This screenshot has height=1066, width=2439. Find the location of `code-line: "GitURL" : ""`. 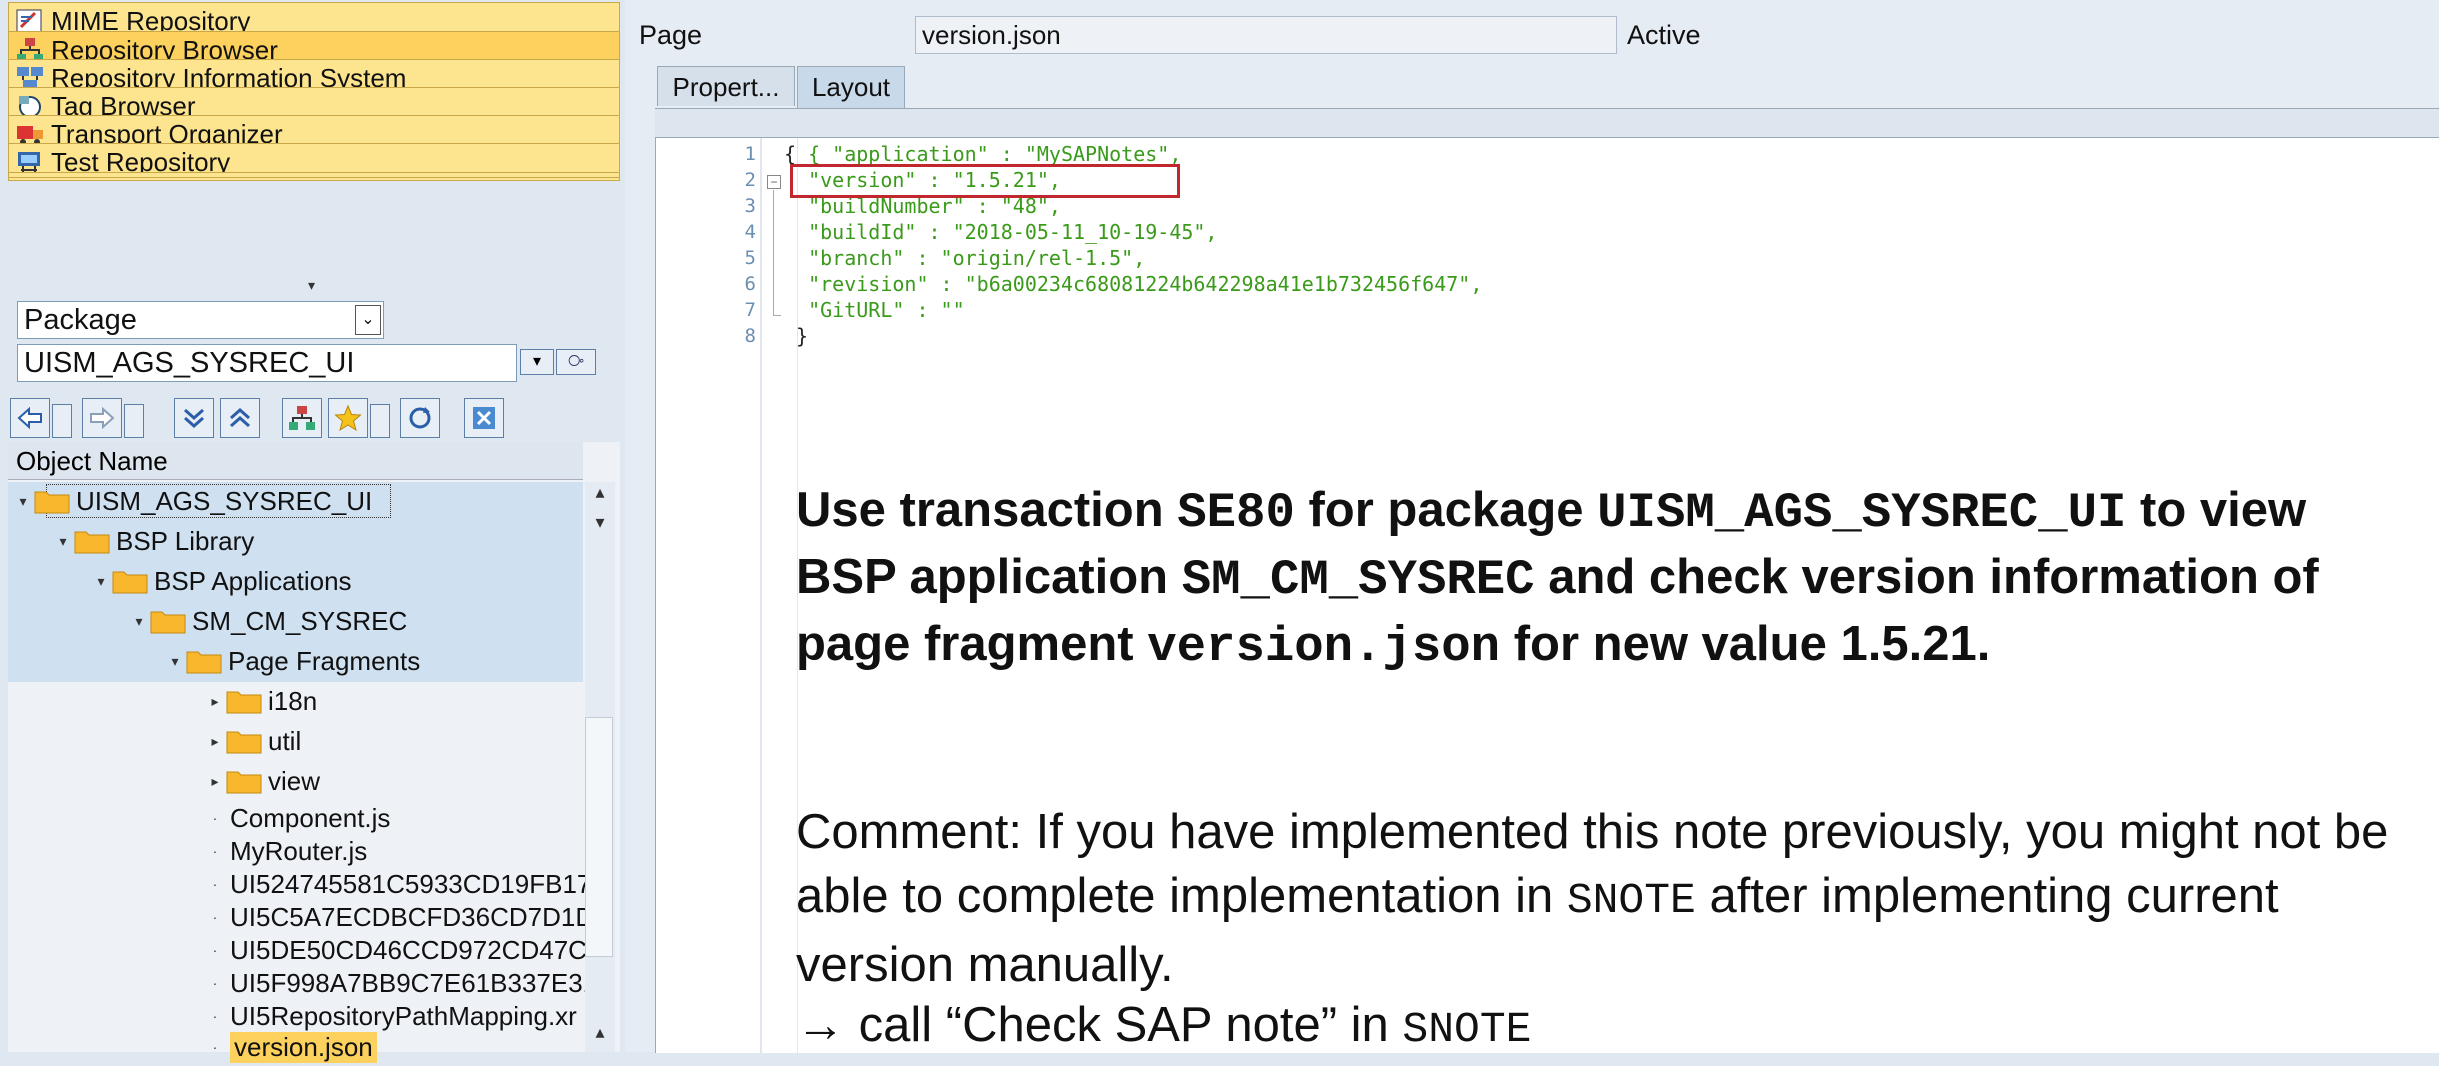

code-line: "GitURL" : "" is located at coordinates (874, 310).